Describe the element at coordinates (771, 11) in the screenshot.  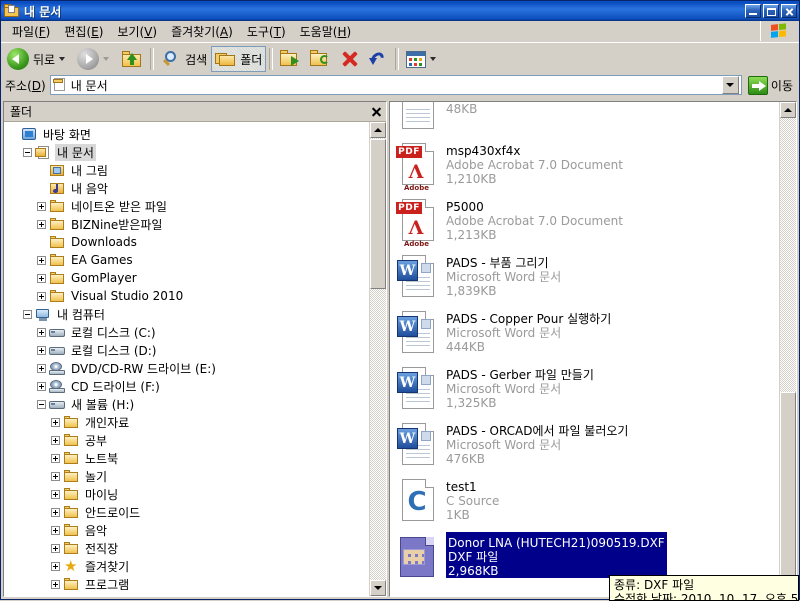
I see `maximize-button` at that location.